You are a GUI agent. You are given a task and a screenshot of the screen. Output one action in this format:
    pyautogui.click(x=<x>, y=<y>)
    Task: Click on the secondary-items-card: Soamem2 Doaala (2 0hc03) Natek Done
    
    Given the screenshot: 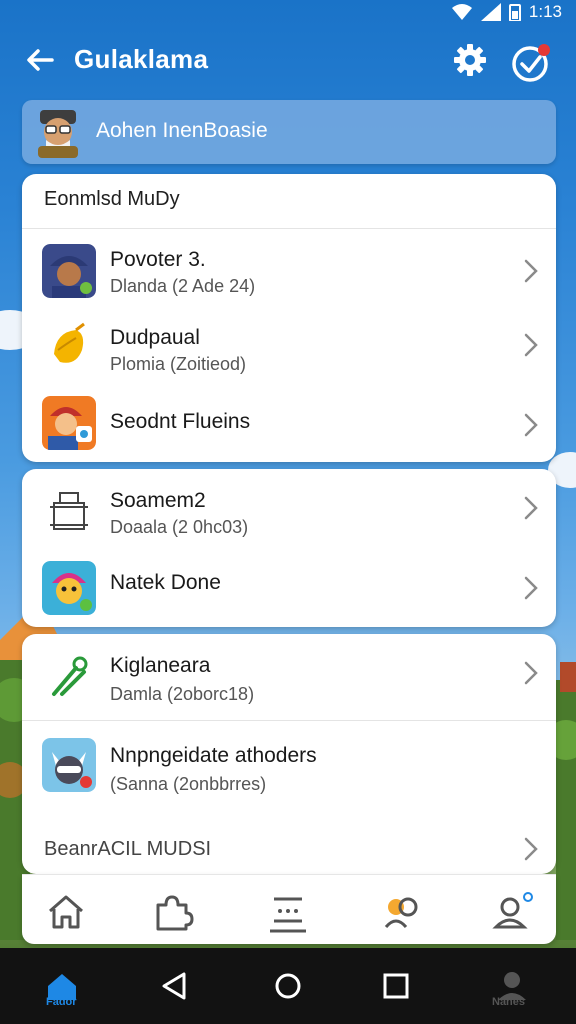 What is the action you would take?
    pyautogui.click(x=289, y=548)
    